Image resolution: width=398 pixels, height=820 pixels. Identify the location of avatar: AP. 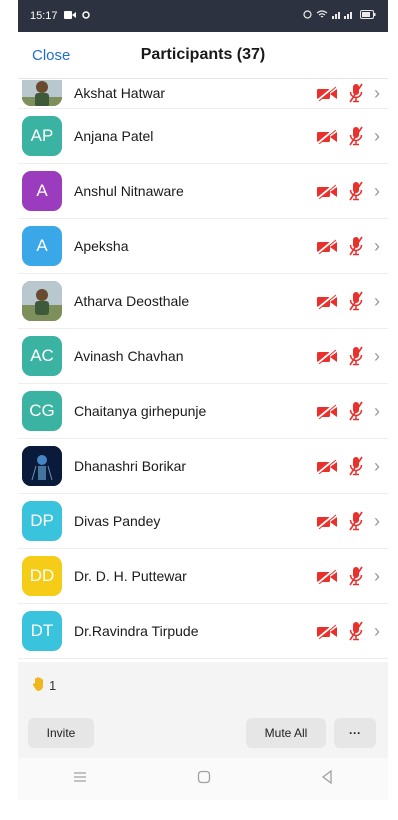
(42, 136).